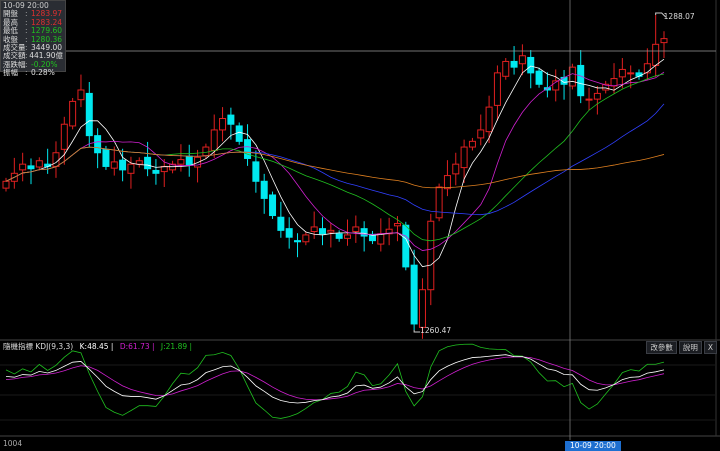  I want to click on axis-label: 1004, so click(13, 443).